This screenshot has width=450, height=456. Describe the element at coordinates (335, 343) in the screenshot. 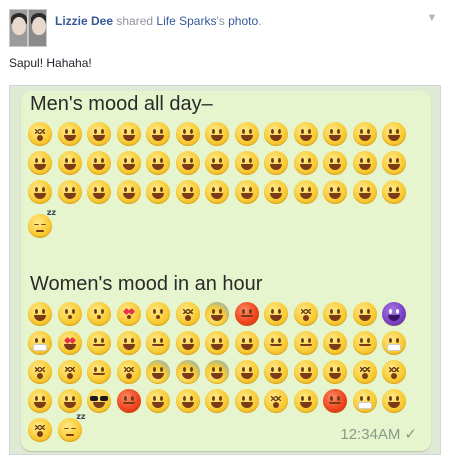

I see `innocent-icon` at that location.